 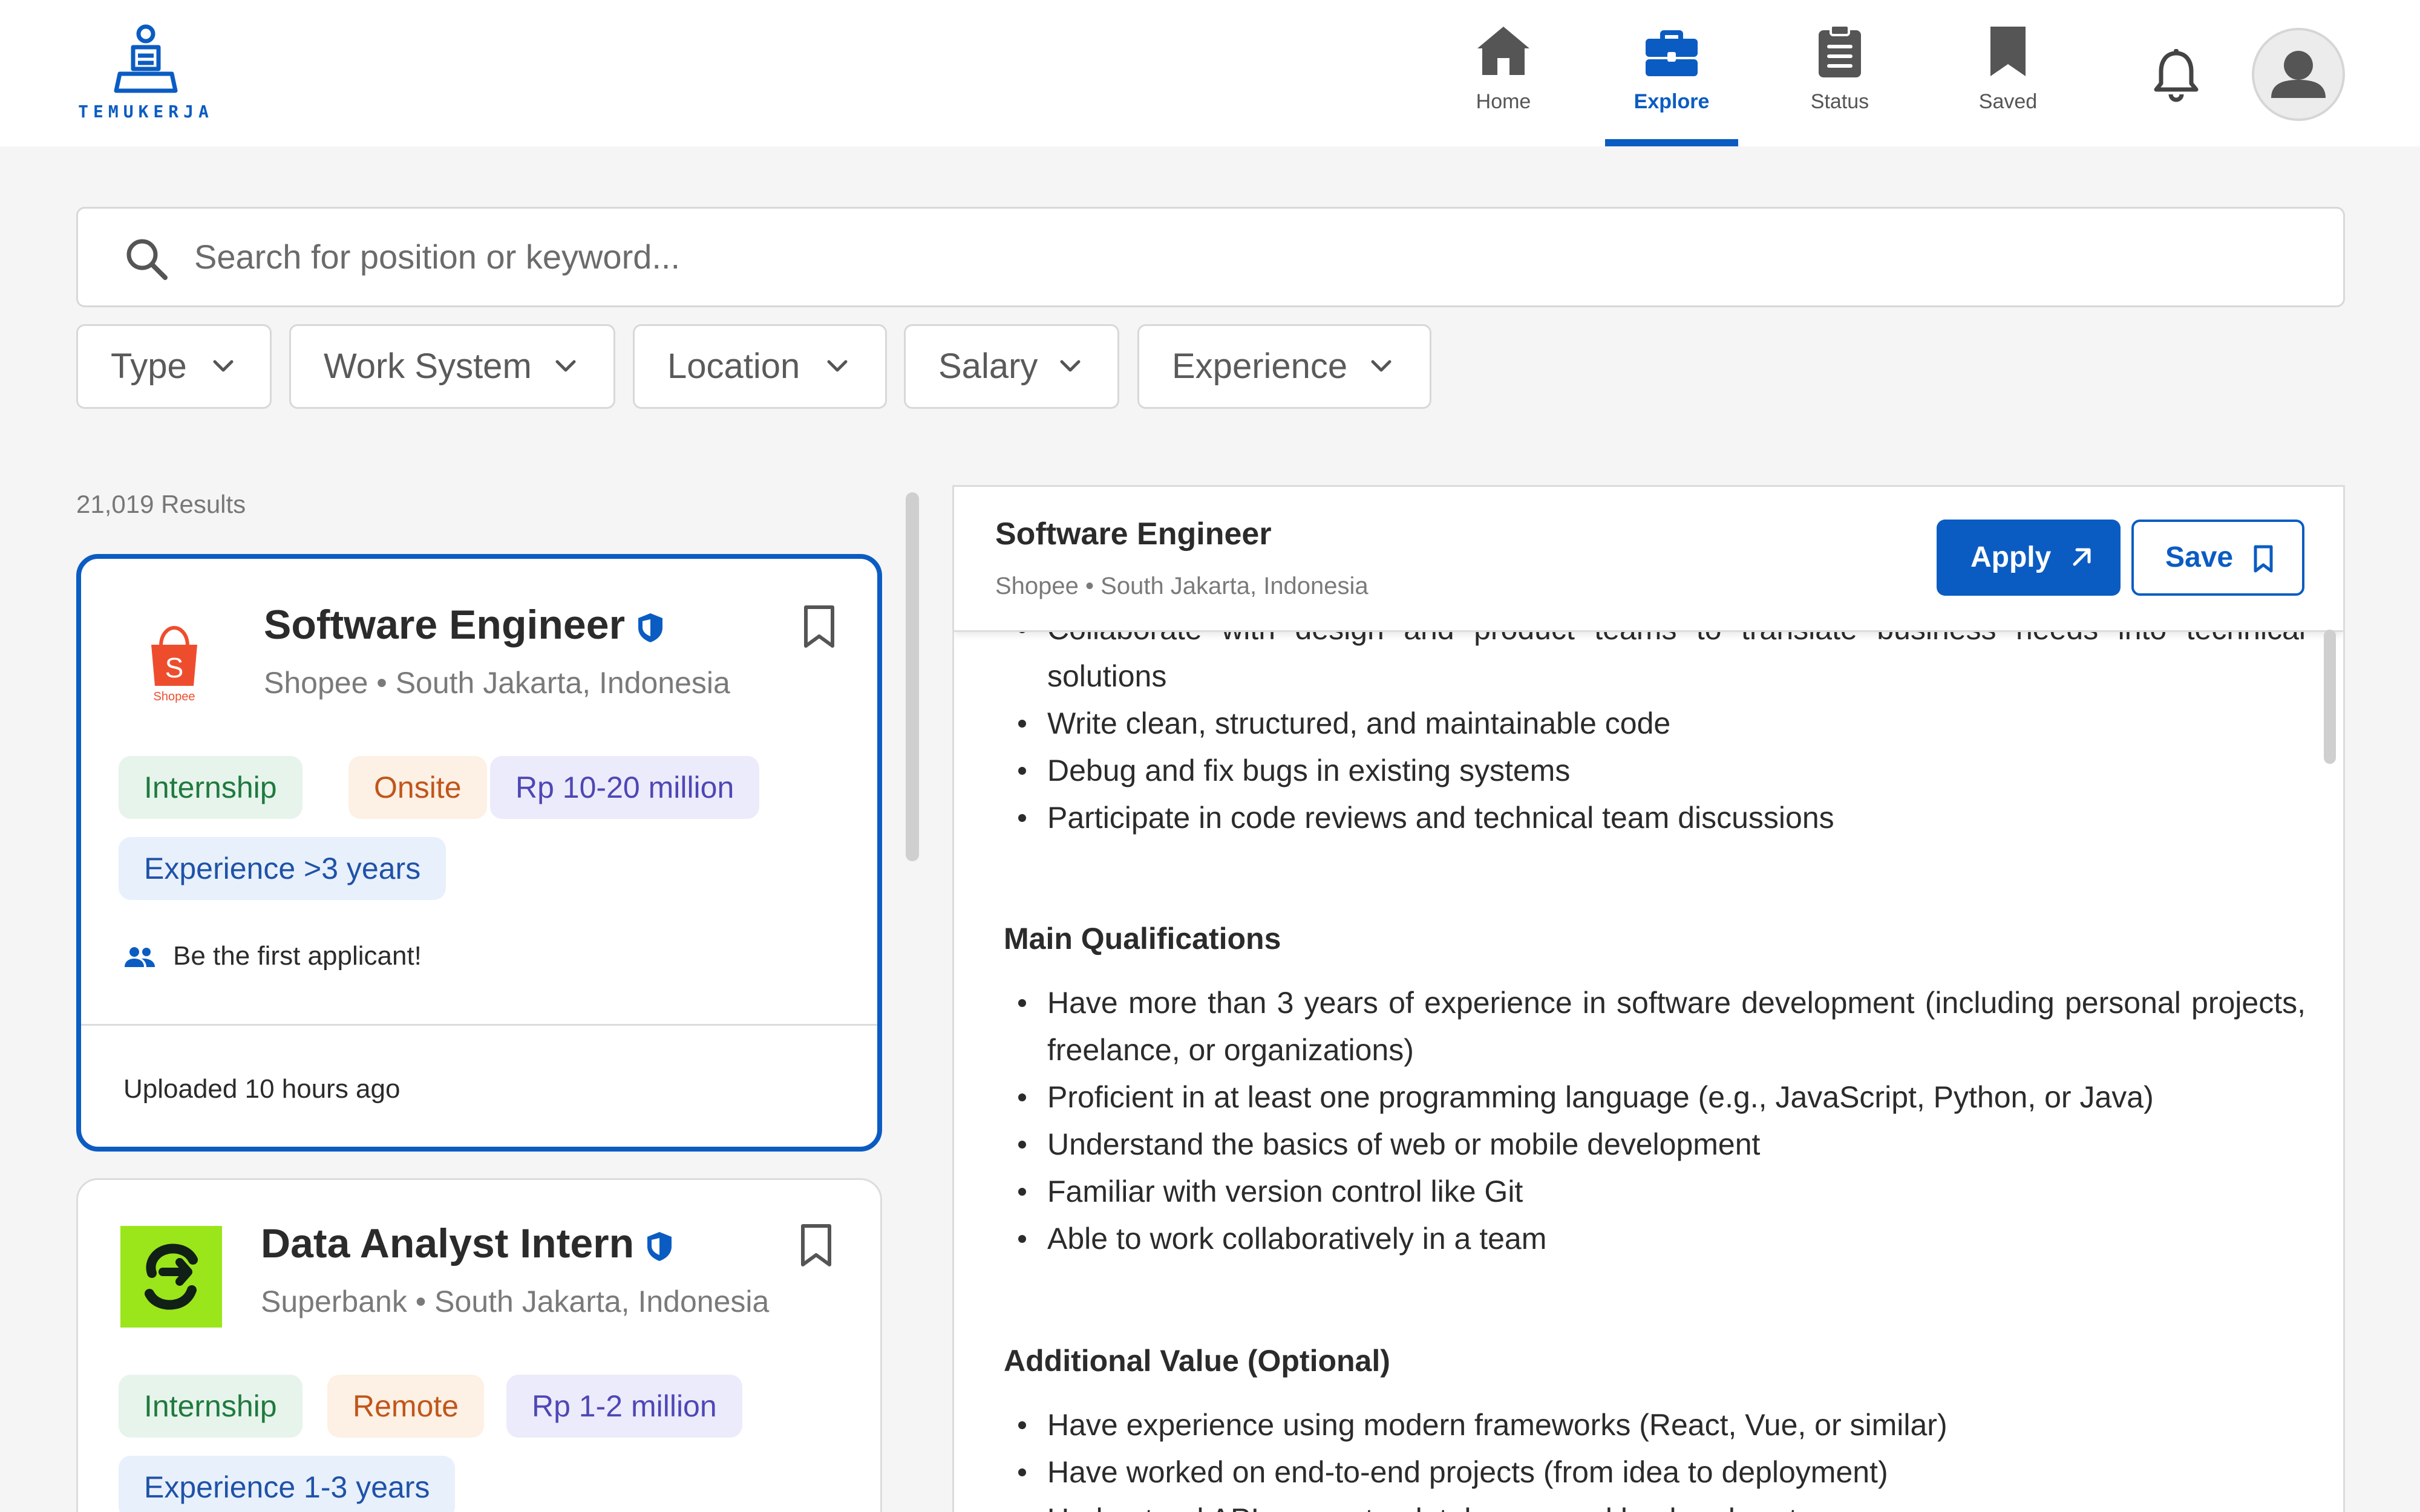 What do you see at coordinates (262, 1089) in the screenshot?
I see `upload-time: Uploaded 10 hours ago` at bounding box center [262, 1089].